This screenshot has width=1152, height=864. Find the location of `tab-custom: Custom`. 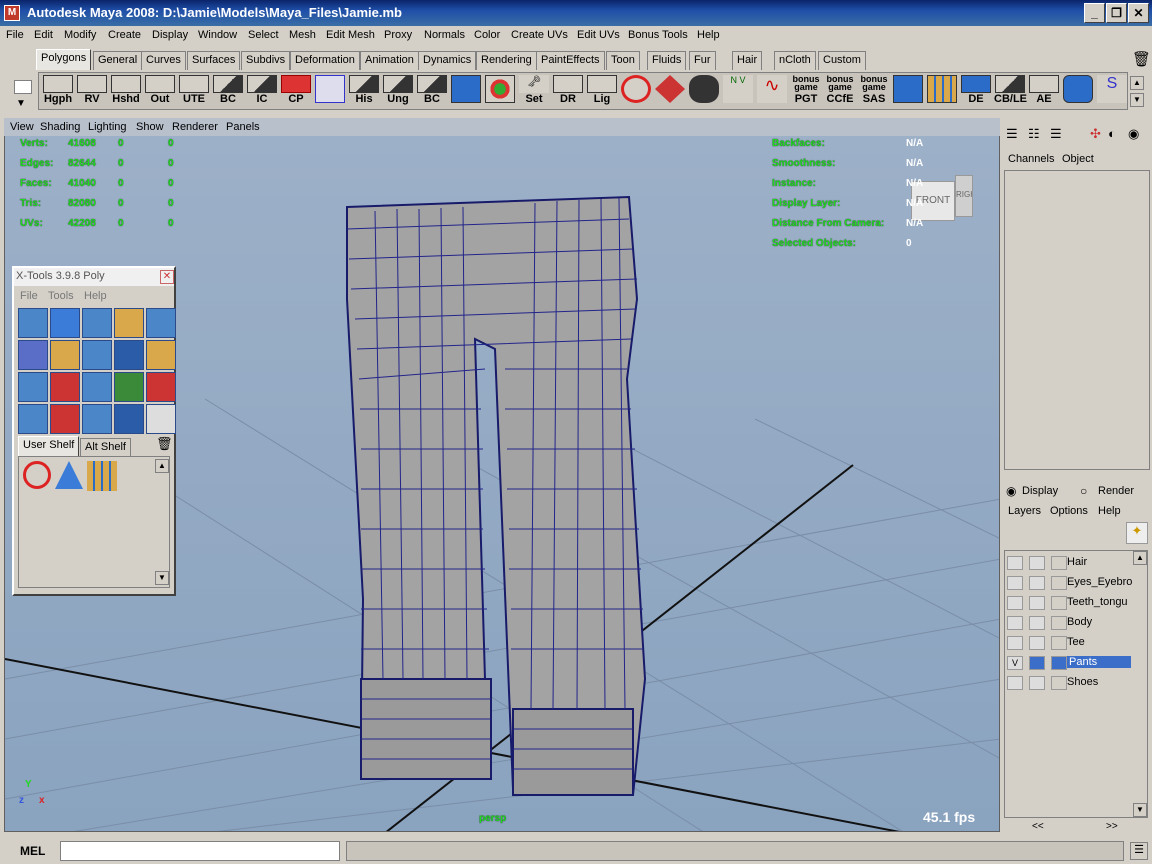

tab-custom: Custom is located at coordinates (842, 60).